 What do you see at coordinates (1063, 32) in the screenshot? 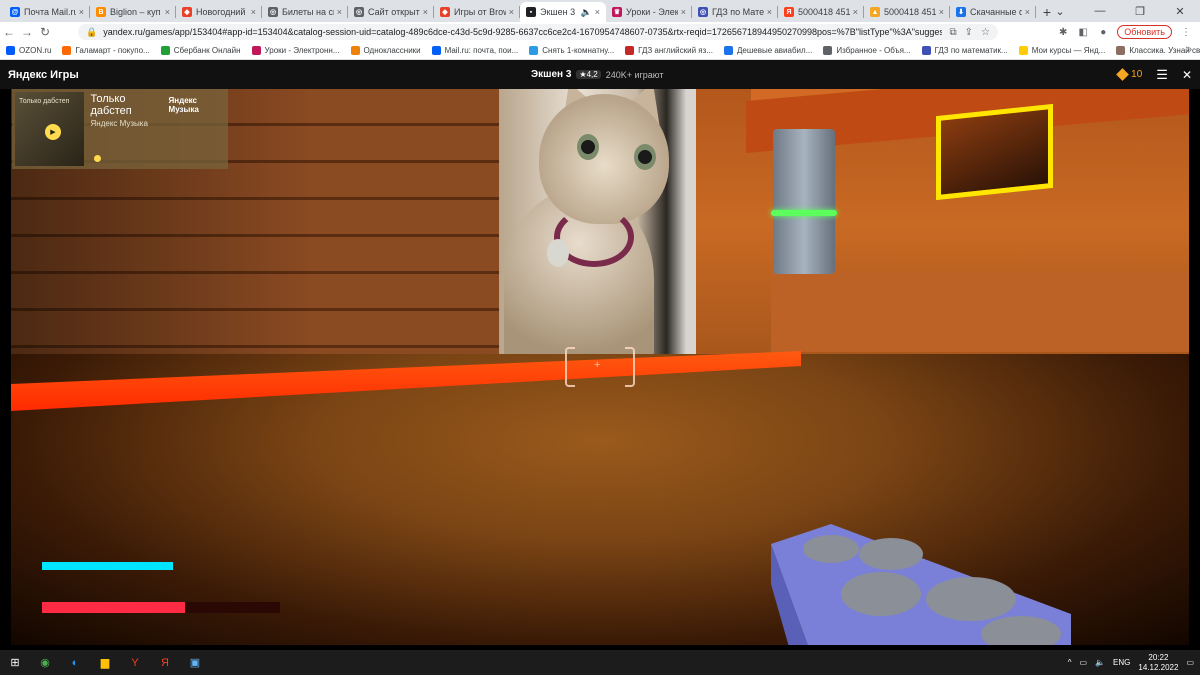
I see `extensions-icon: ✱` at bounding box center [1063, 32].